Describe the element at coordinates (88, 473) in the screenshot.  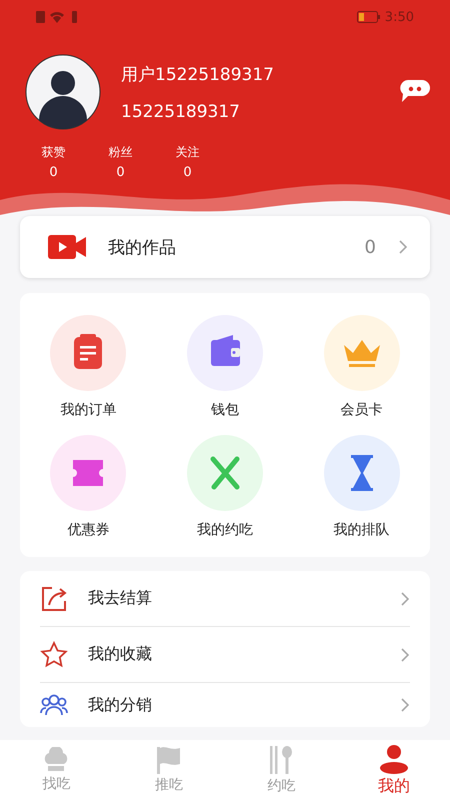
I see `coupon-icon` at that location.